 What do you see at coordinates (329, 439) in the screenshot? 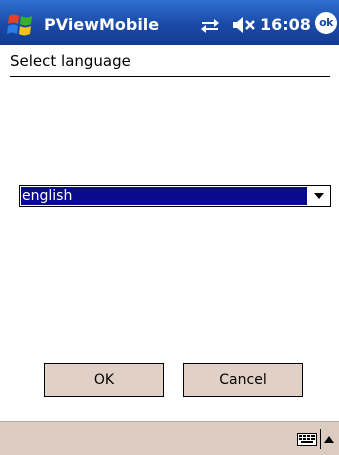
I see `chevron-up-icon` at bounding box center [329, 439].